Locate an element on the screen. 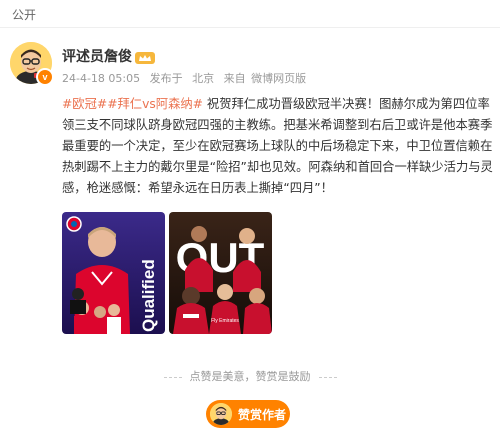 Image resolution: width=500 pixels, height=440 pixels. hashtag-link: #欧冠# is located at coordinates (84, 104).